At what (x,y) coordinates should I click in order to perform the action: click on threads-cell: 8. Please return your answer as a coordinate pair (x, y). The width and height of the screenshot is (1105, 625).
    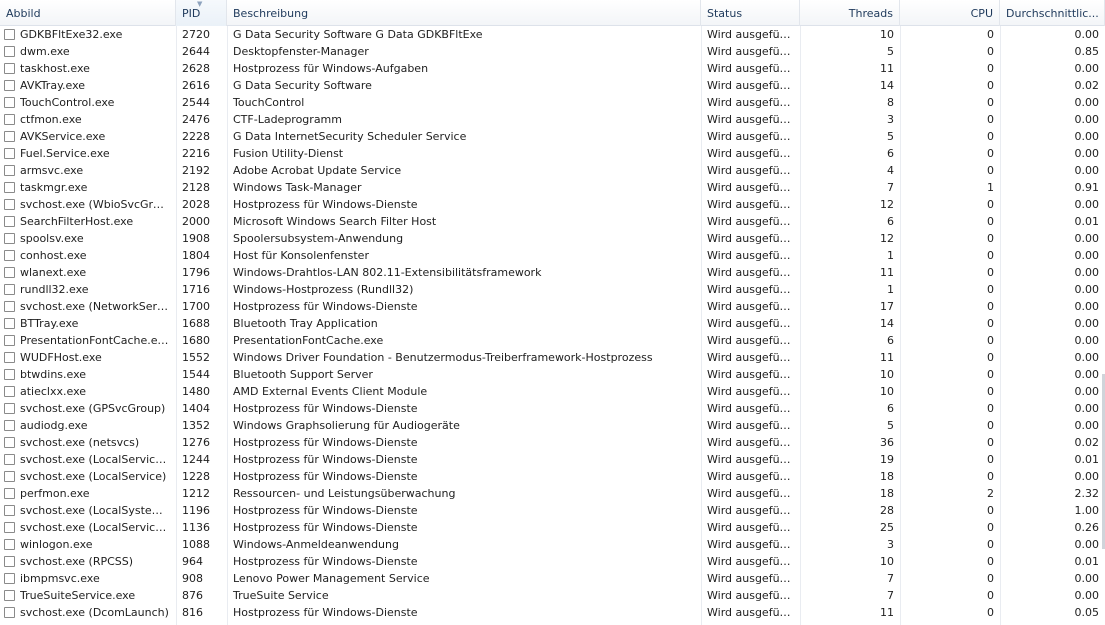
    Looking at the image, I should click on (890, 102).